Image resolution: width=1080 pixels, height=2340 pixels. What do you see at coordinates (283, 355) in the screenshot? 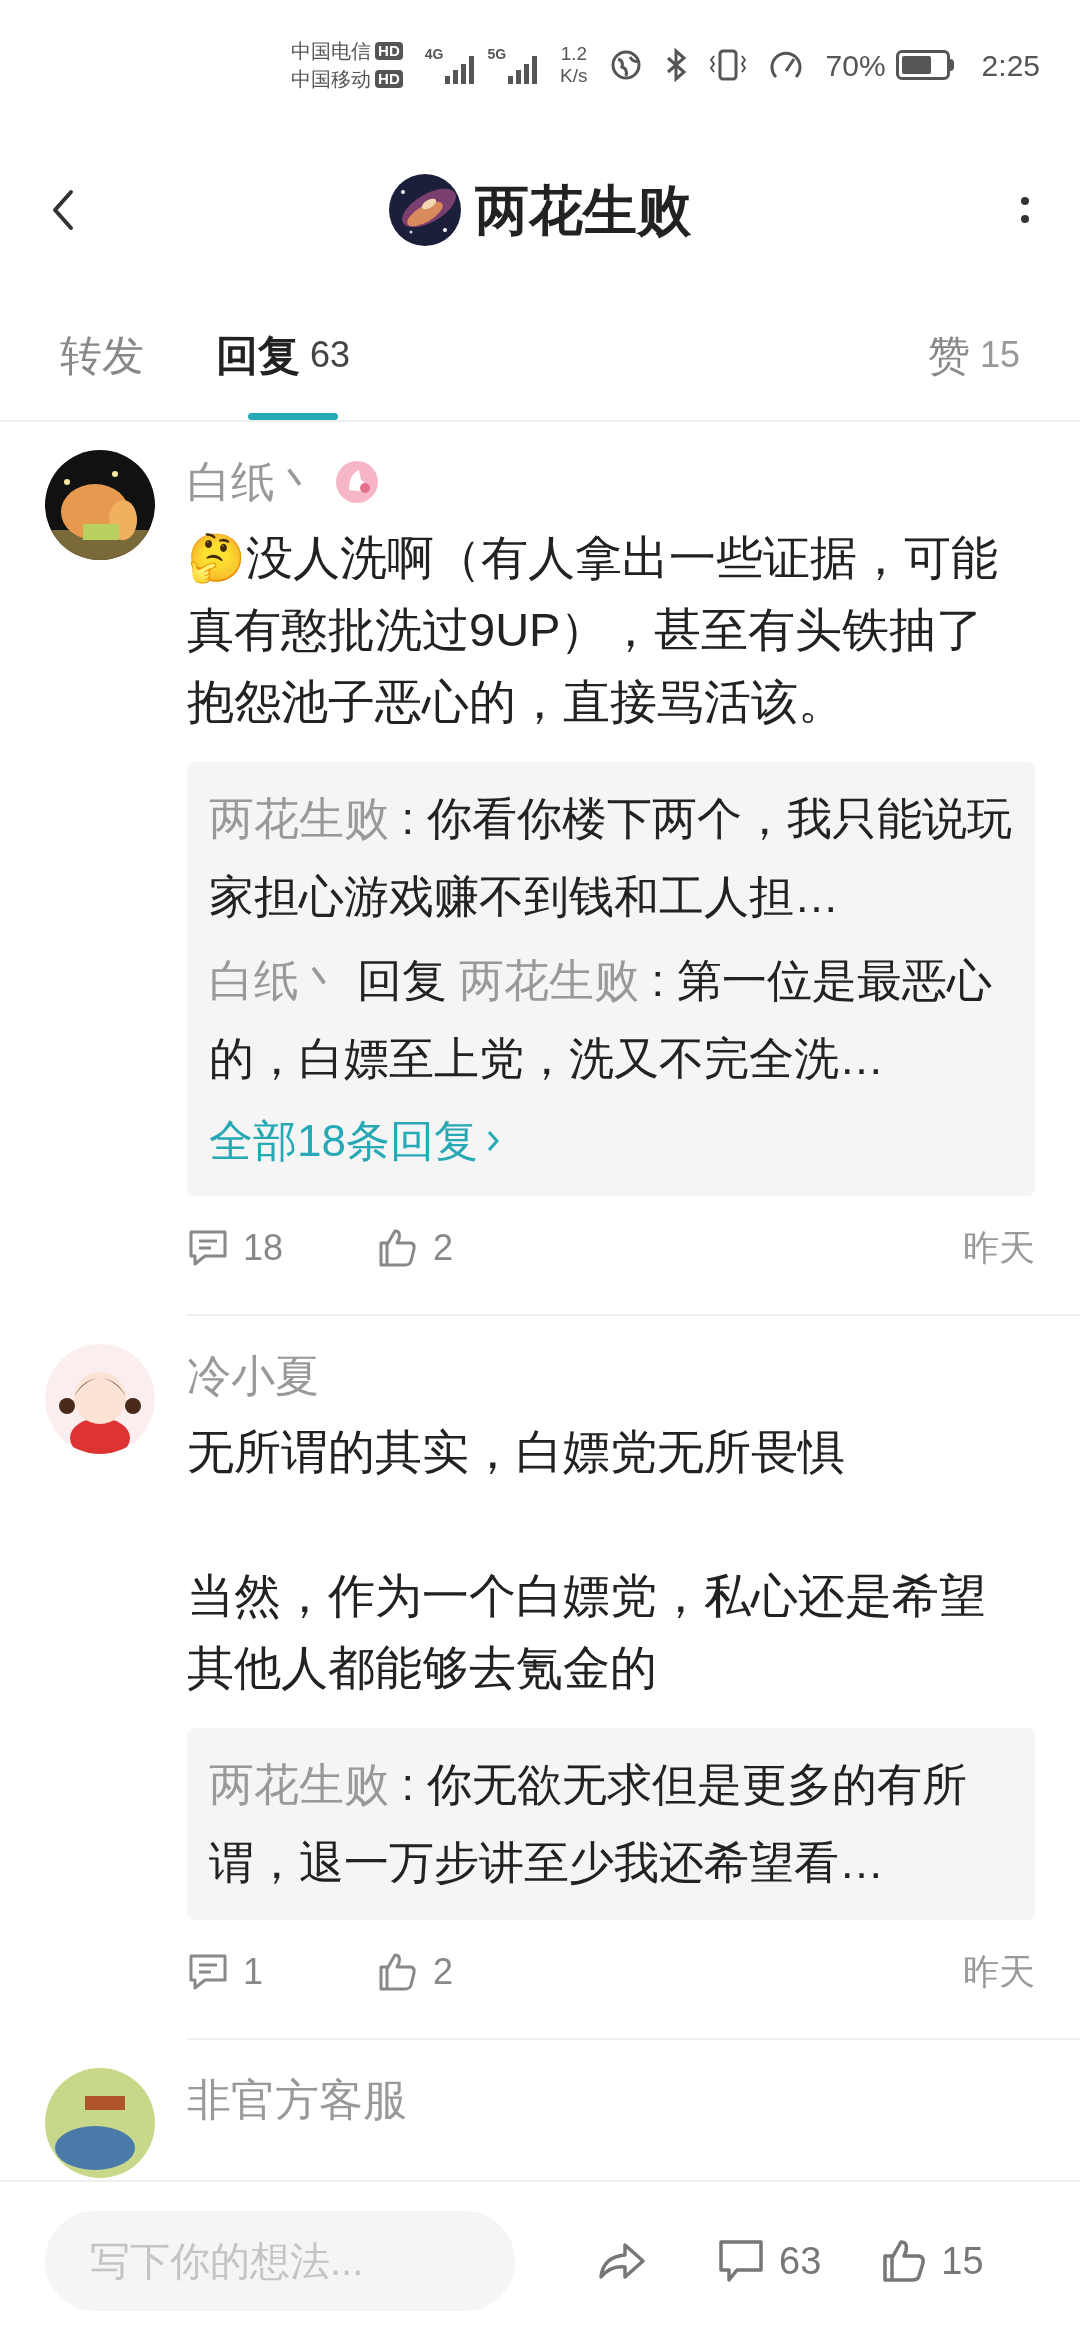
I see `tab: 回复 63` at bounding box center [283, 355].